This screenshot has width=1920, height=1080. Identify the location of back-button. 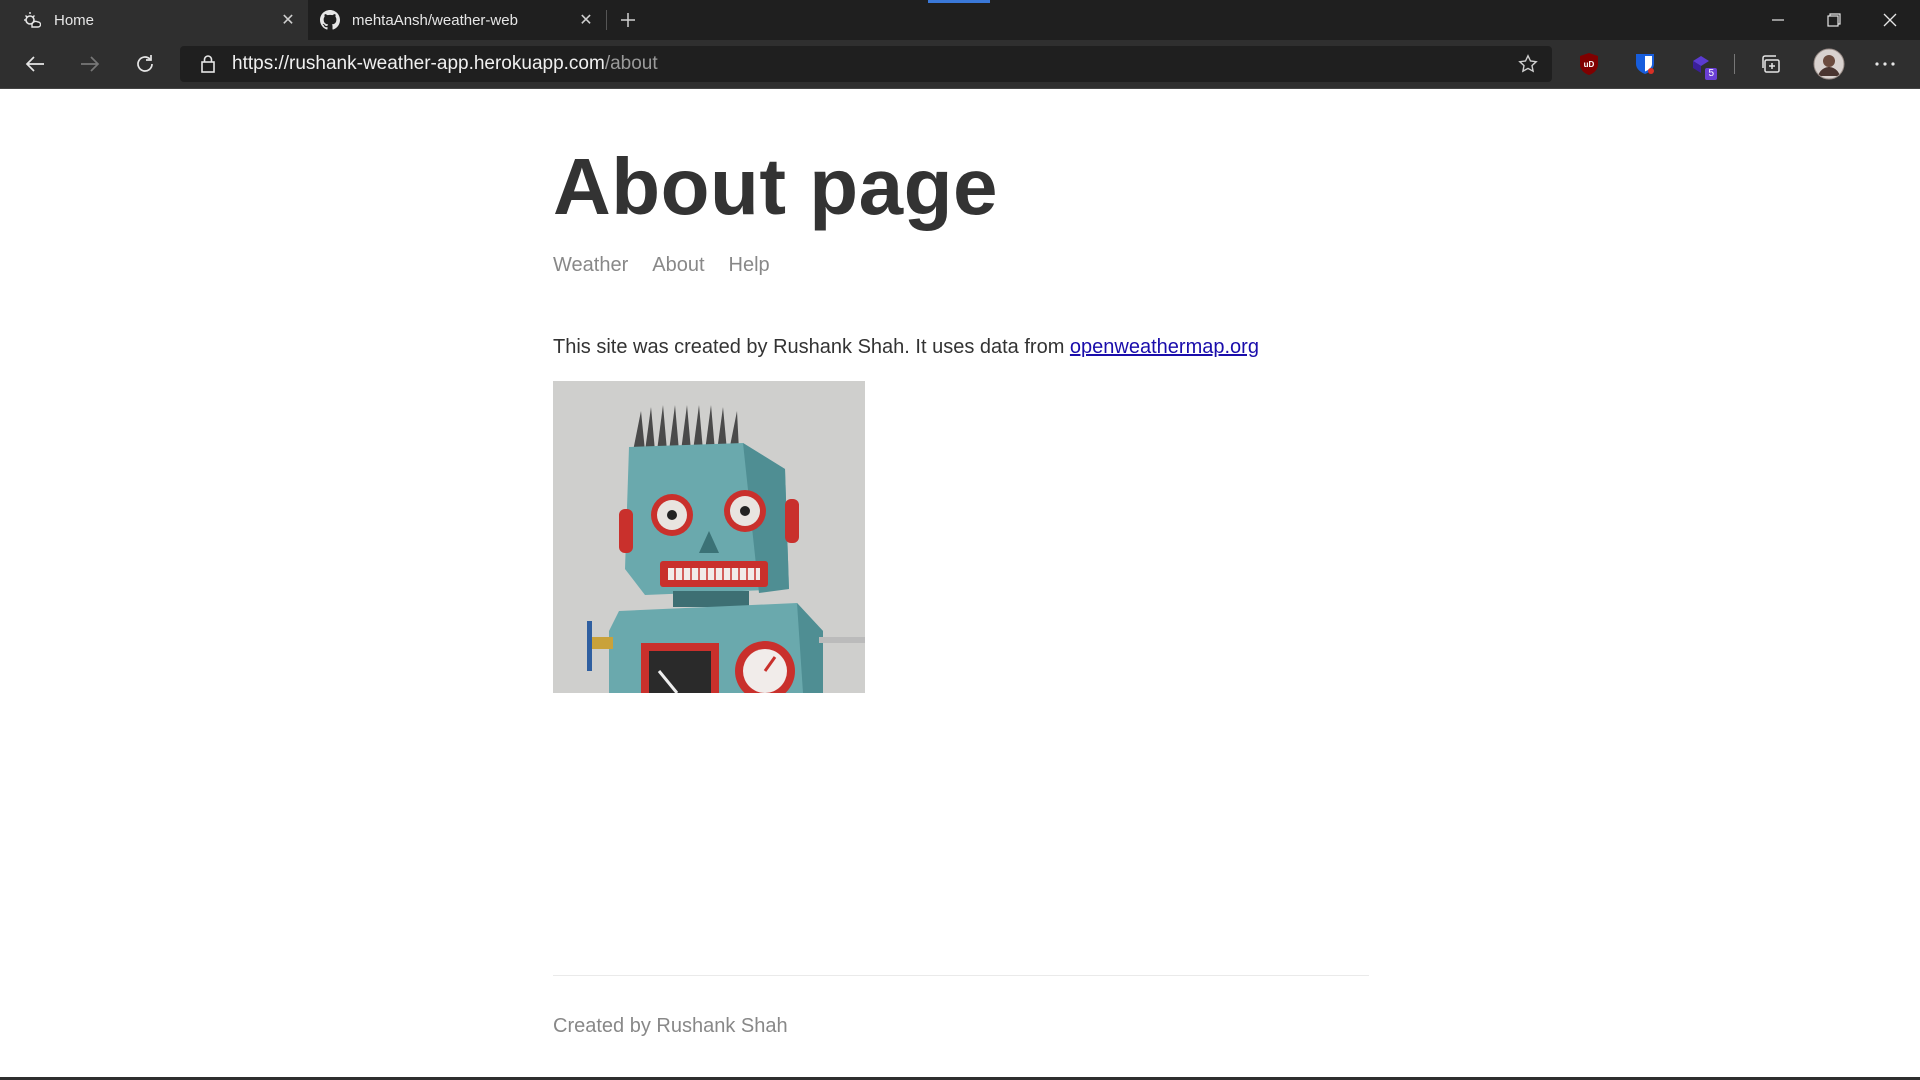
(35, 64).